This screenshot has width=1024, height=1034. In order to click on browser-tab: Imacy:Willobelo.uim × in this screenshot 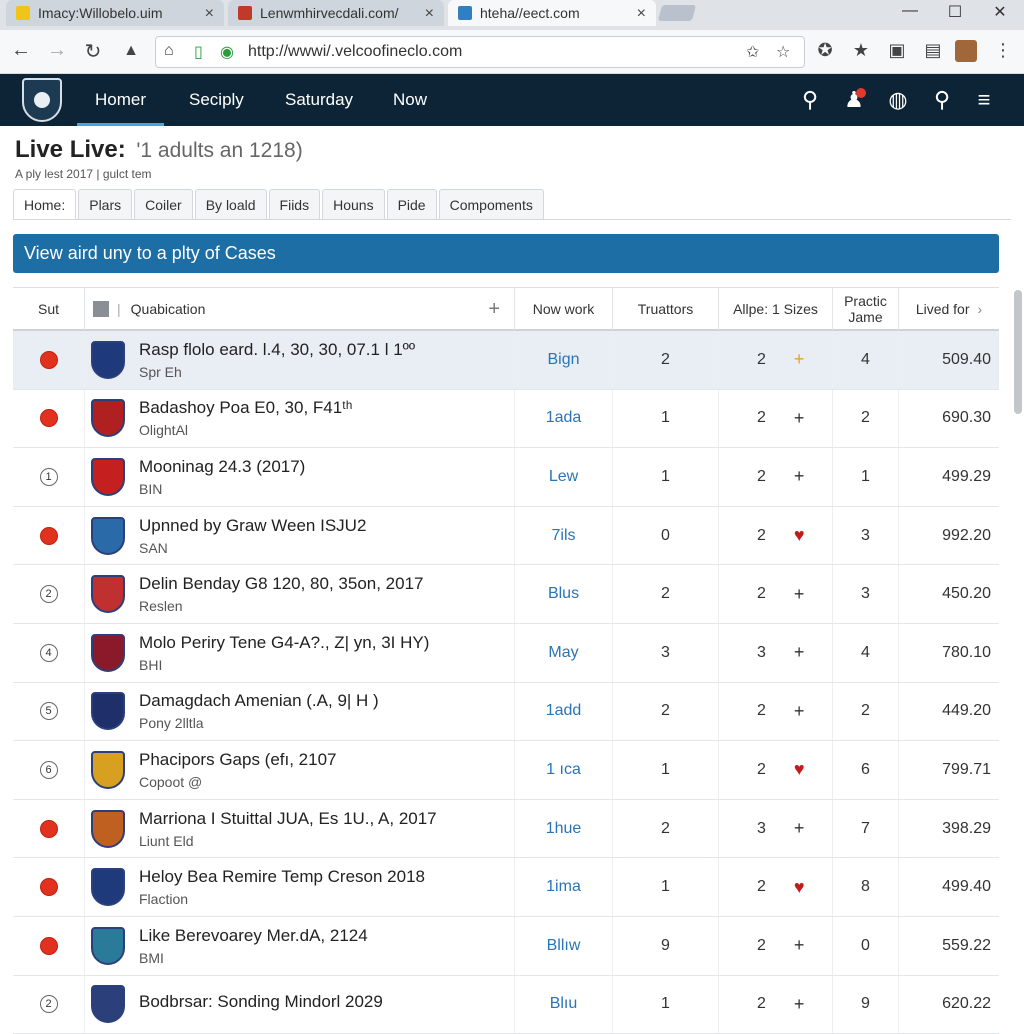, I will do `click(115, 13)`.